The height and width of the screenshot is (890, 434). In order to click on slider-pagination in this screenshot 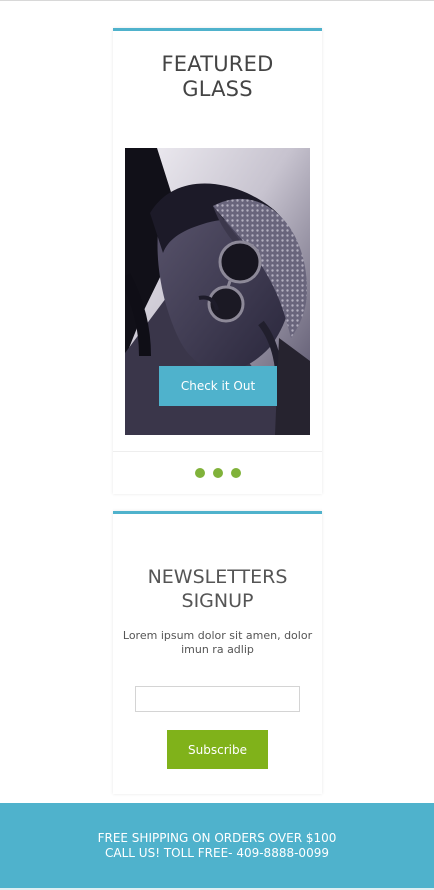, I will do `click(217, 472)`.